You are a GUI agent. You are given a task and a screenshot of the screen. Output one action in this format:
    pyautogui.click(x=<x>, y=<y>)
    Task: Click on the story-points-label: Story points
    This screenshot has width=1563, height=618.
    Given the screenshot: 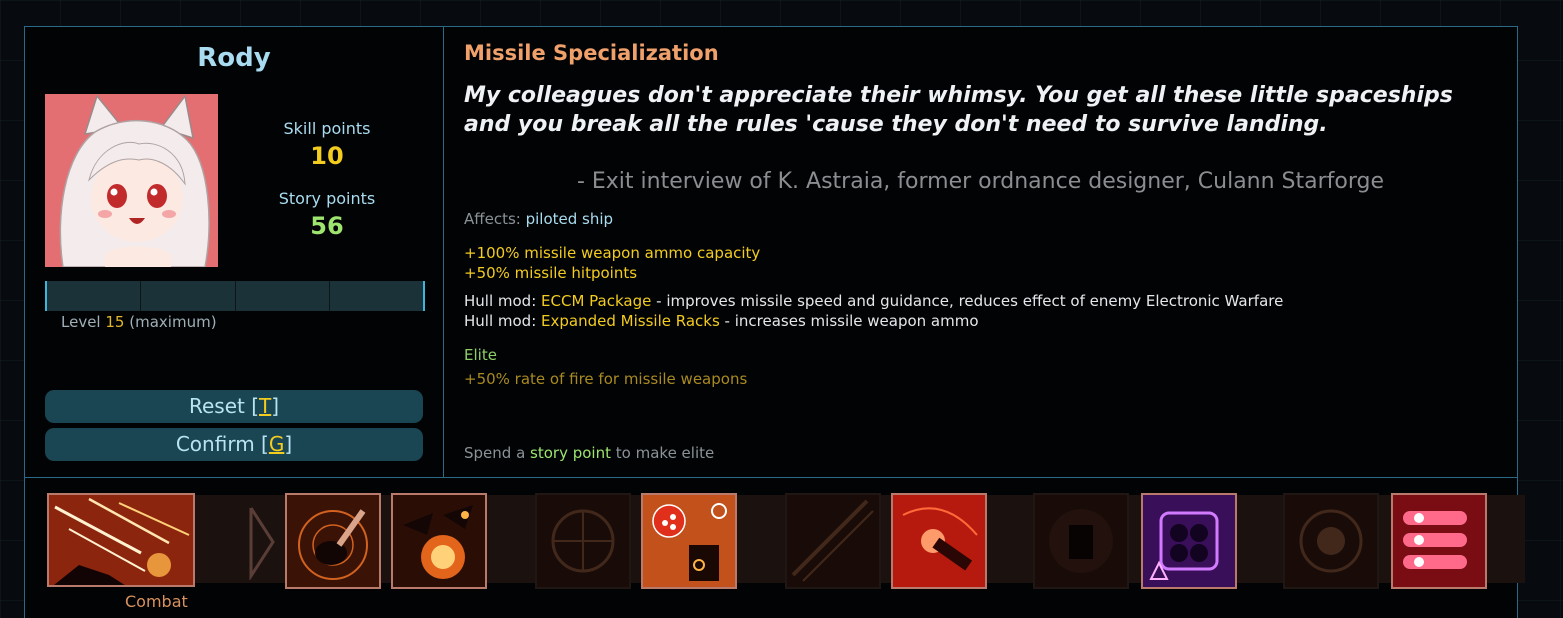 What is the action you would take?
    pyautogui.click(x=327, y=198)
    